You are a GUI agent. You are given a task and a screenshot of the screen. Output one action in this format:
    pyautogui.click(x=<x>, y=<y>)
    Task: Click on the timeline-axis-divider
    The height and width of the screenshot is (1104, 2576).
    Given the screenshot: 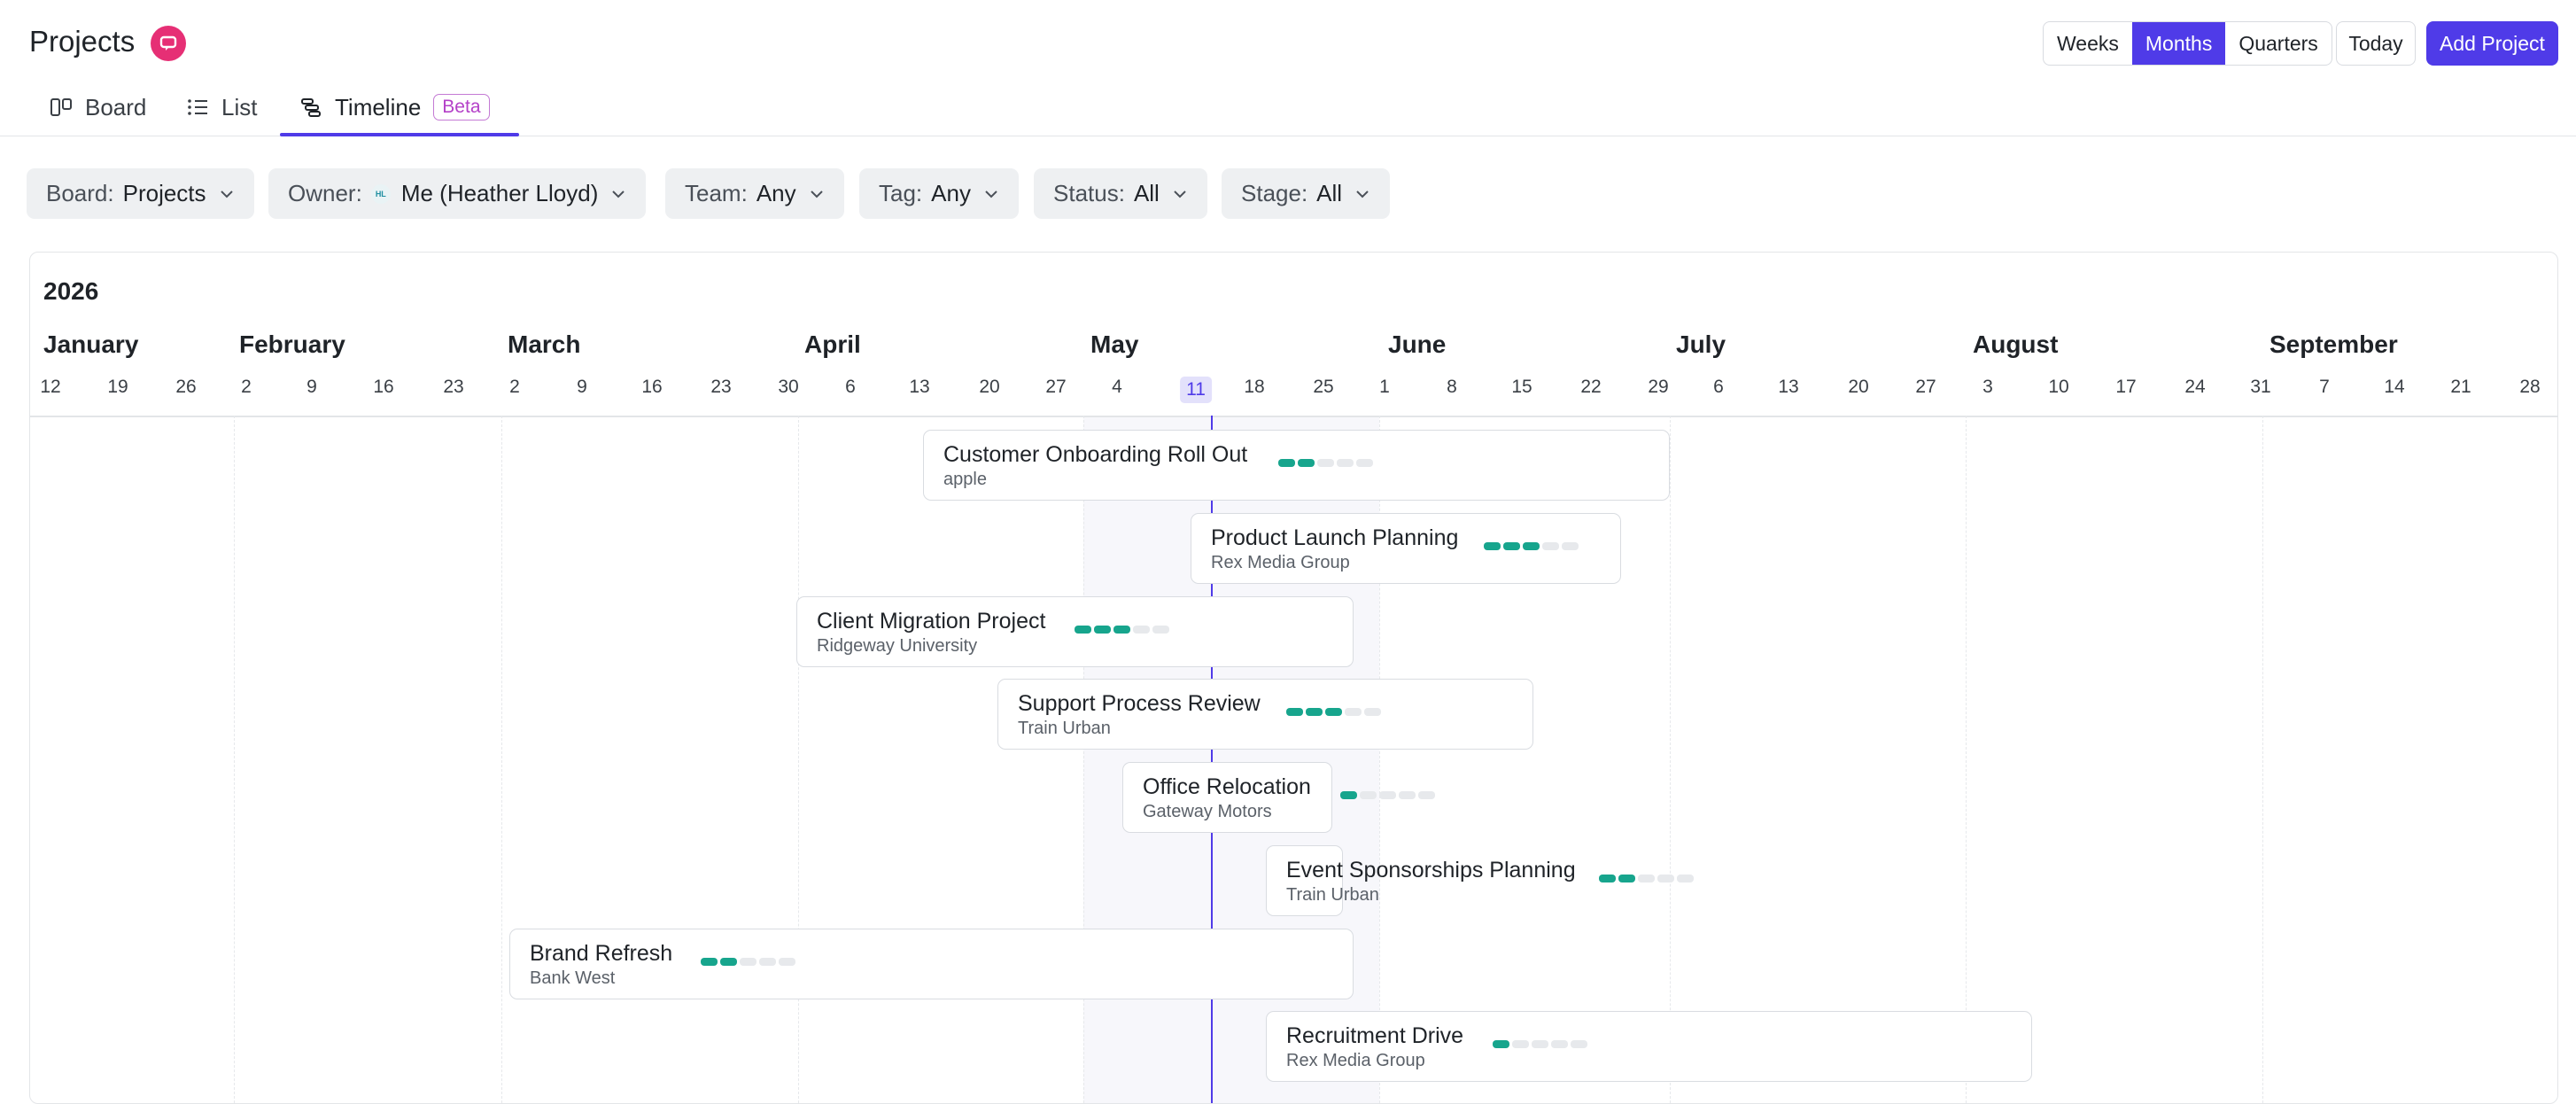 What is the action you would take?
    pyautogui.click(x=1293, y=416)
    